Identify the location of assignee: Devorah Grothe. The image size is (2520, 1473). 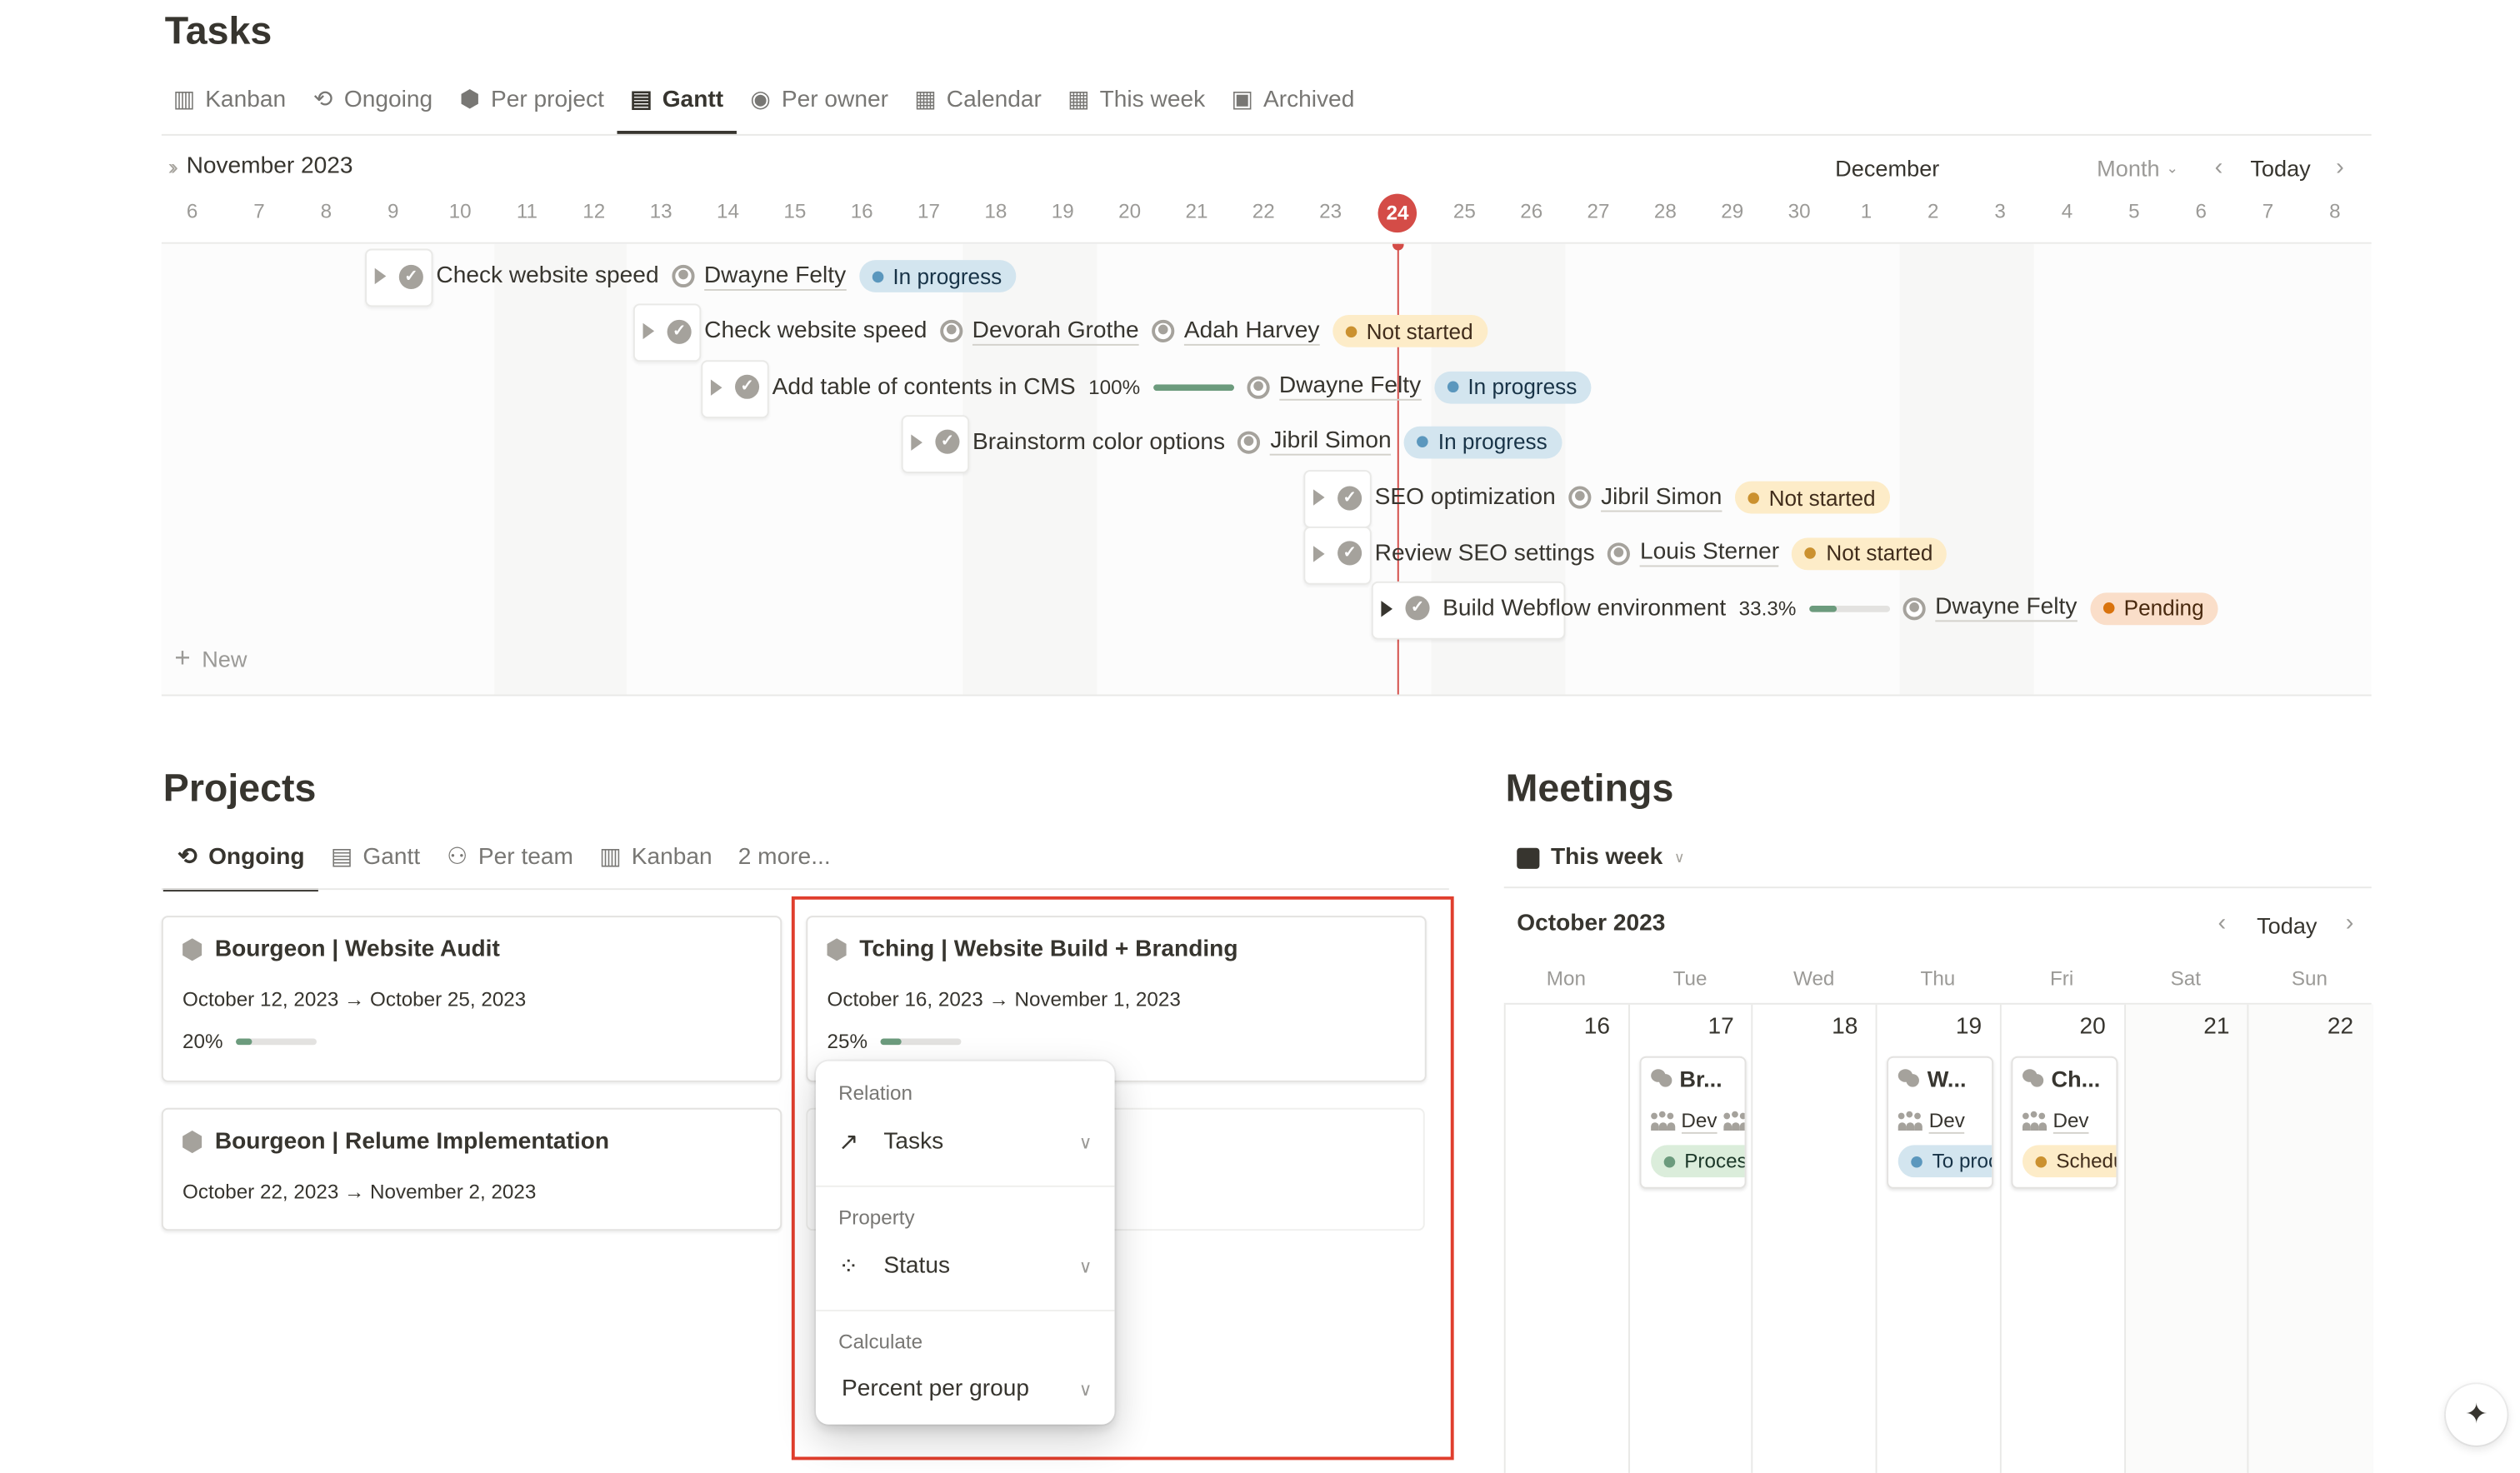
(1039, 332).